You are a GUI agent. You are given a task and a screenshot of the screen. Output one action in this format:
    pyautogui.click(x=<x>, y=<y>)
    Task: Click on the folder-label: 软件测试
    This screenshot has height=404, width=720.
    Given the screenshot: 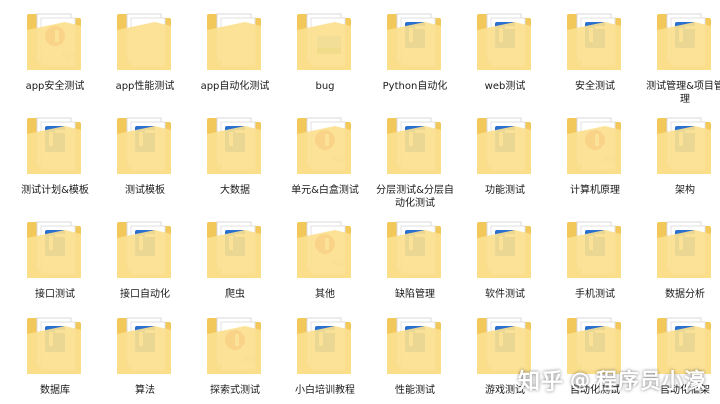 What is the action you would take?
    pyautogui.click(x=505, y=294)
    